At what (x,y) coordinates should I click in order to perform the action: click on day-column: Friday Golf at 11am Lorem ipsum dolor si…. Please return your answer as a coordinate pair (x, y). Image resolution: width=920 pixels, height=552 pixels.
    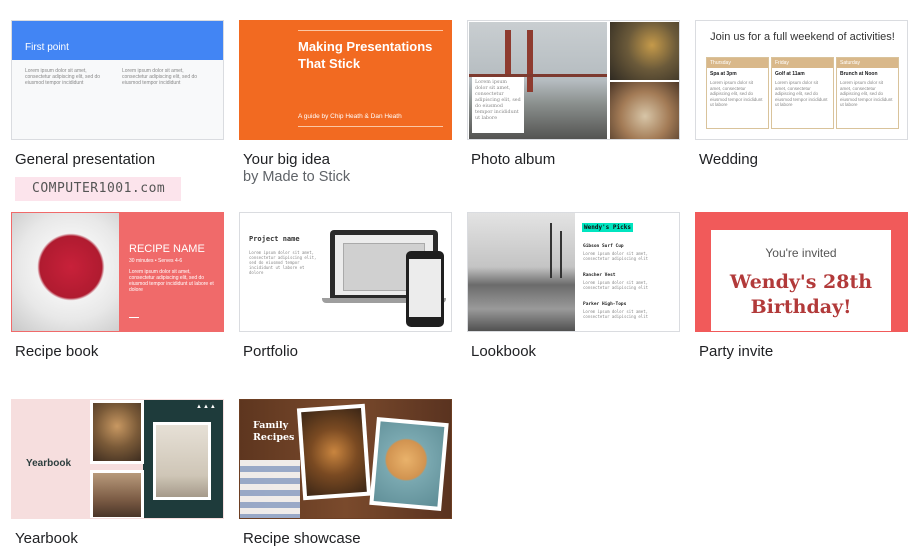
    Looking at the image, I should click on (802, 93).